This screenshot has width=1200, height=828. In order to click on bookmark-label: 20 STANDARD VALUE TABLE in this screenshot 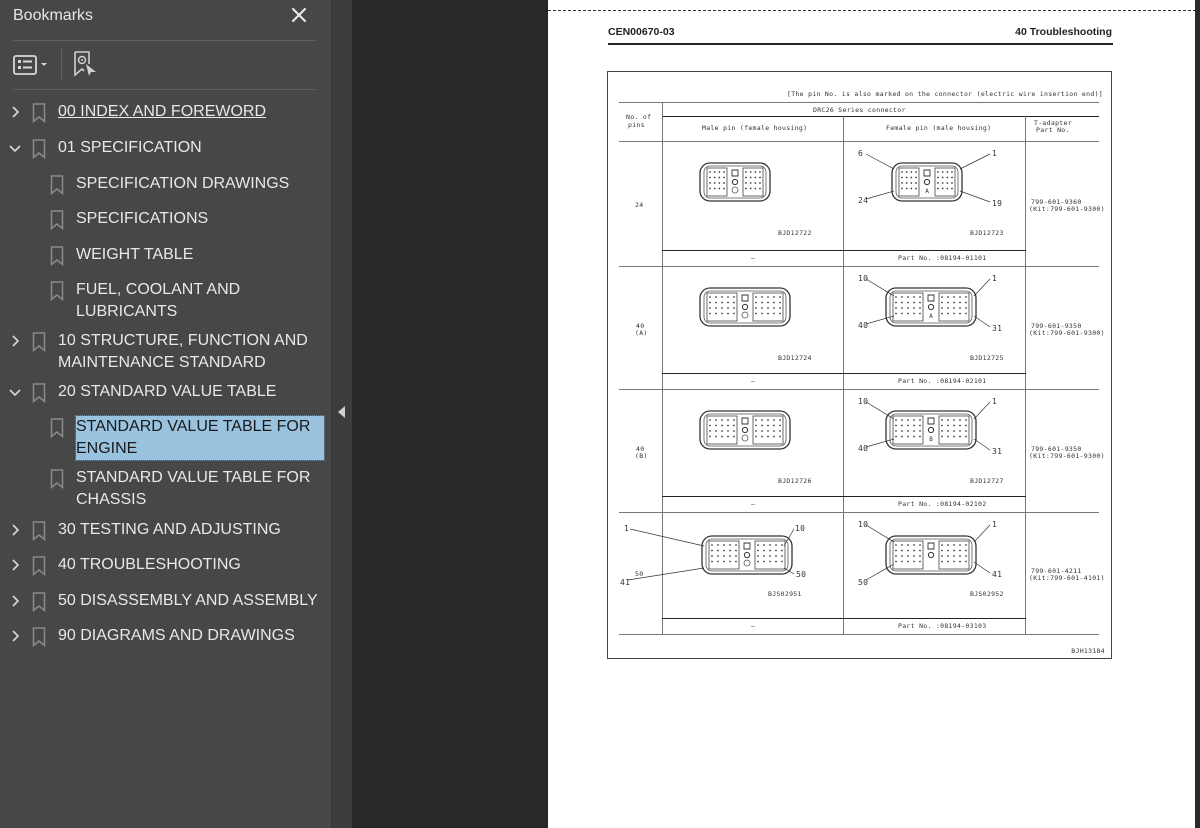, I will do `click(167, 391)`.